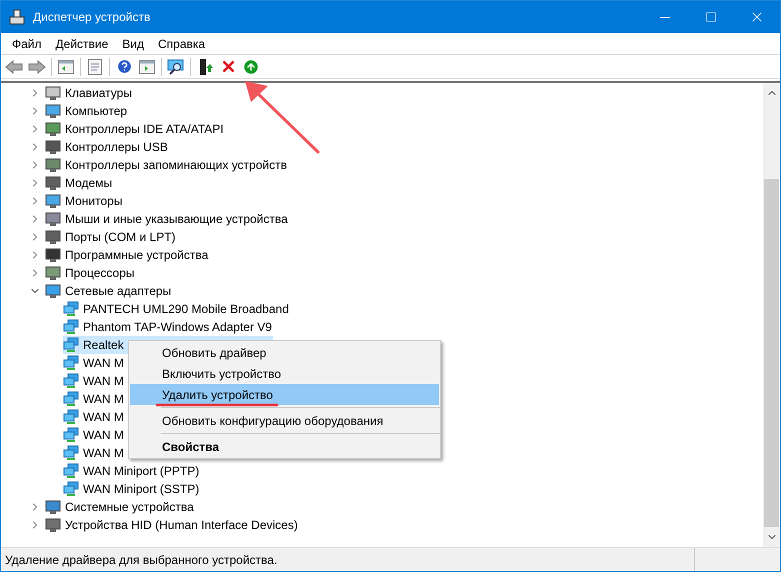 This screenshot has height=572, width=781. I want to click on window-title: Диспетчер устройств, so click(91, 17).